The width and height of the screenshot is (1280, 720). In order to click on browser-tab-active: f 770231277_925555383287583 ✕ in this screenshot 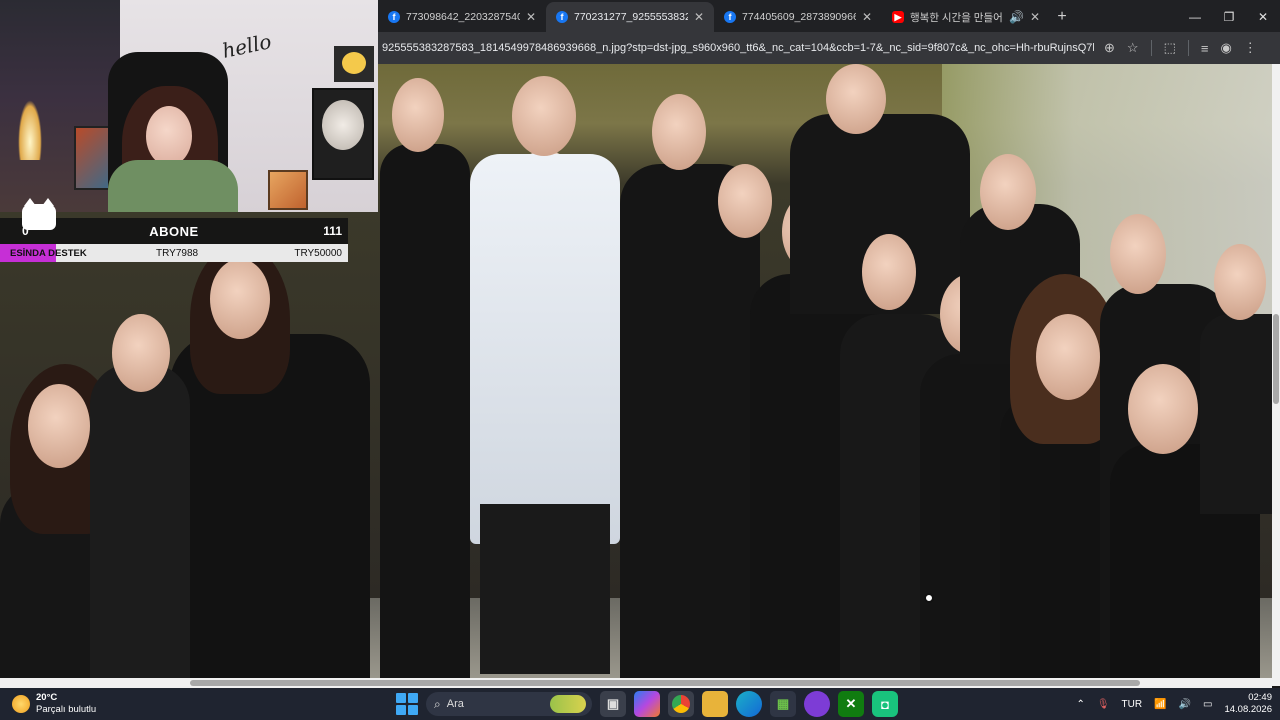, I will do `click(630, 17)`.